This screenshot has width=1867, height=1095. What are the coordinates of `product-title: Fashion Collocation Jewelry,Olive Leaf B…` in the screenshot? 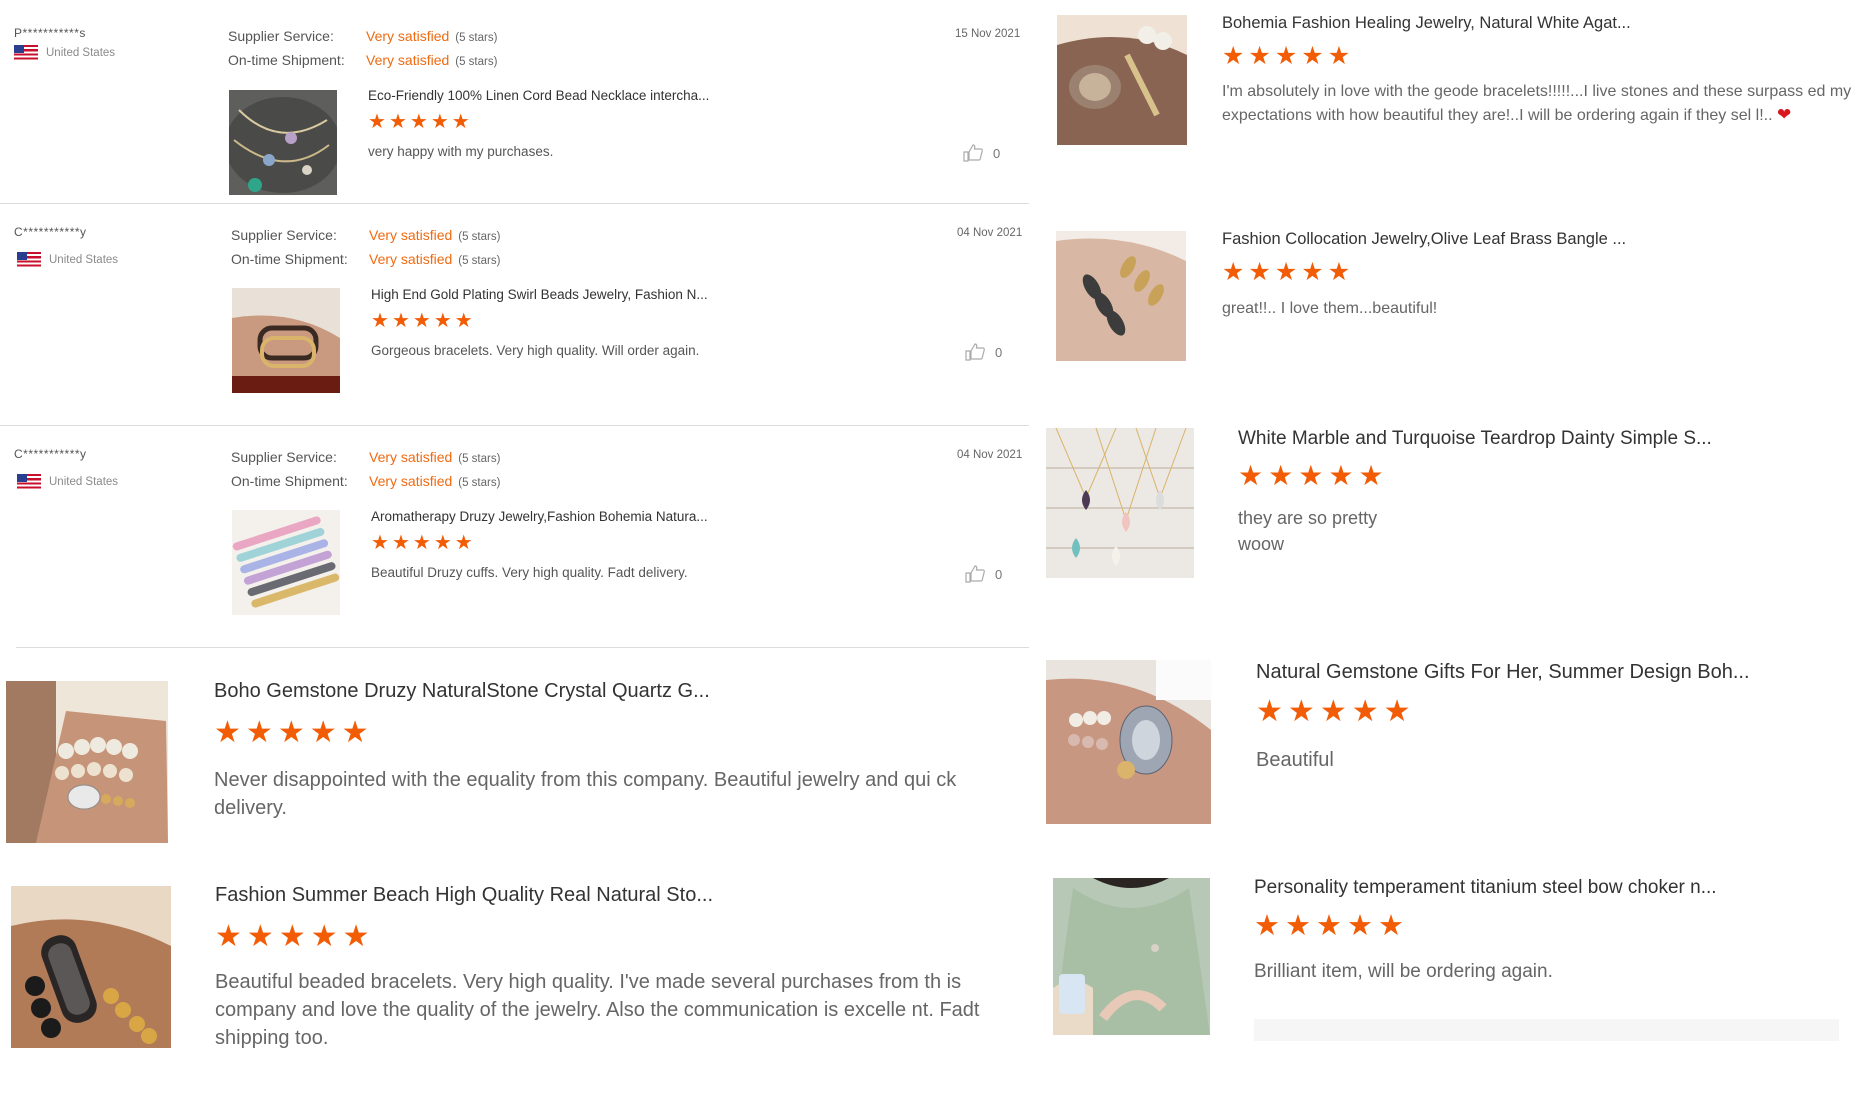 It's located at (1424, 239).